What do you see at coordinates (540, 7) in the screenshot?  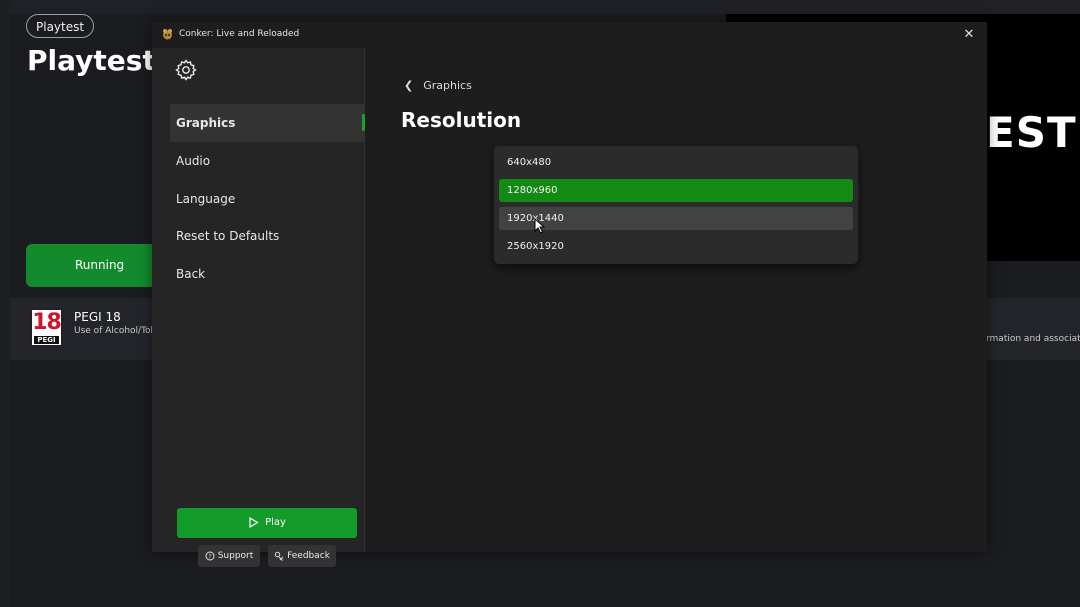 I see `background-top-bar` at bounding box center [540, 7].